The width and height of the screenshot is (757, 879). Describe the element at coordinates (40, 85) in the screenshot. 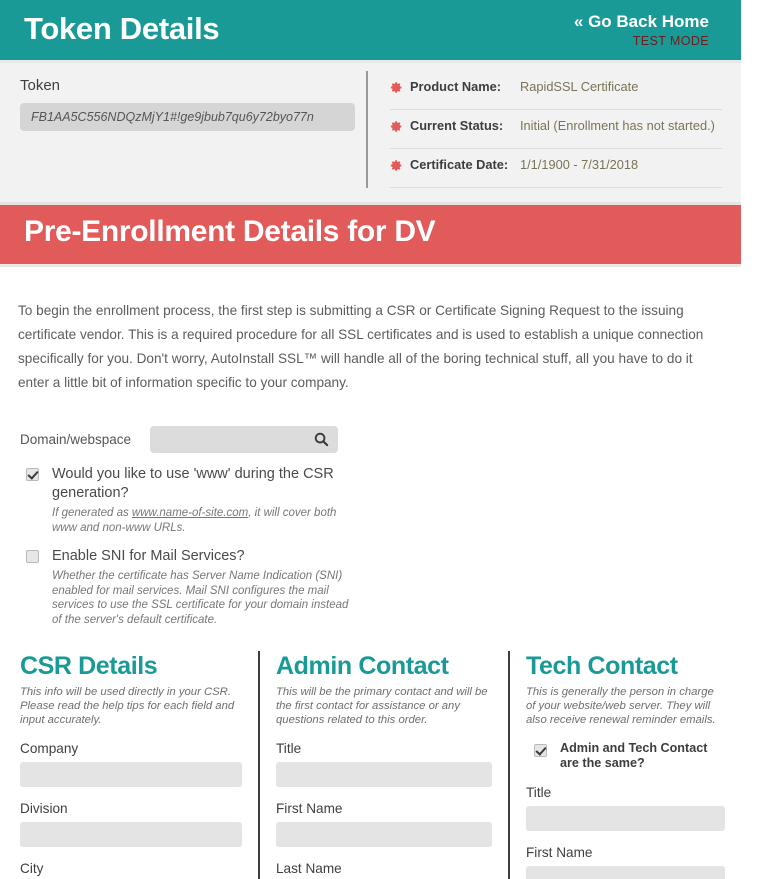

I see `token-label: Token` at that location.